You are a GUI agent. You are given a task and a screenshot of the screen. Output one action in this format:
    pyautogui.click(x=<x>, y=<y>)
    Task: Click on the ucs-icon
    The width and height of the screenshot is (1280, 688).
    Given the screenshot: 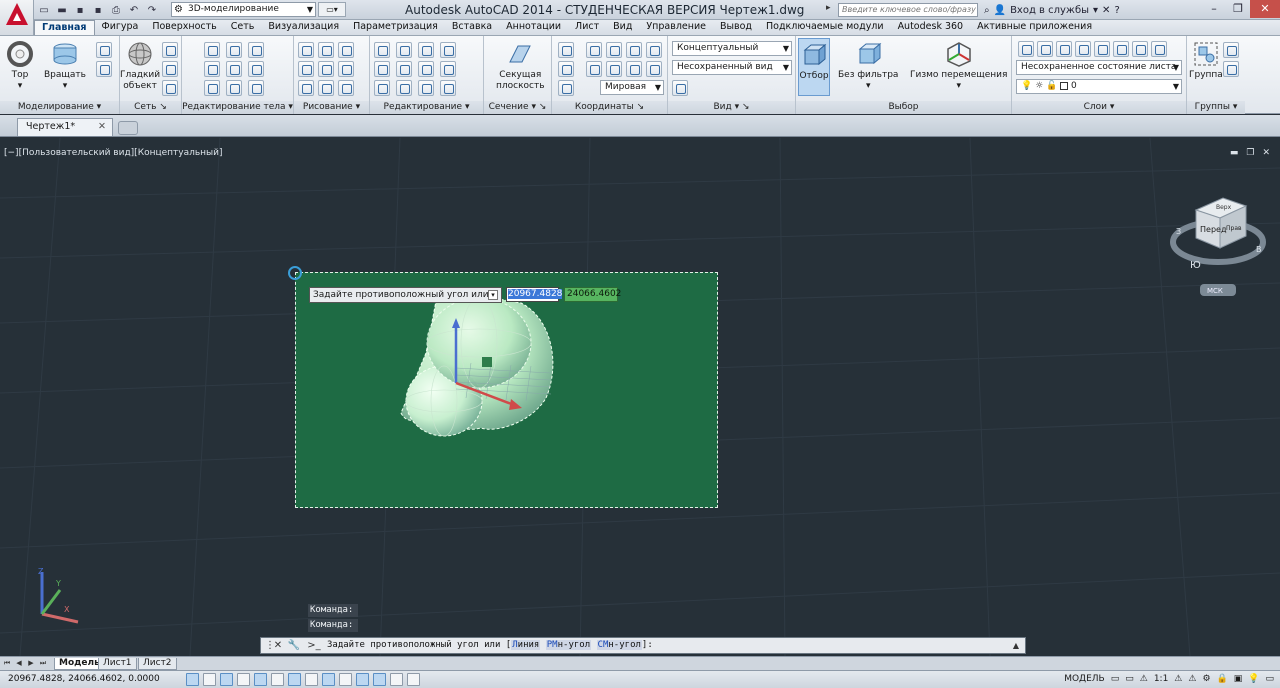 What is the action you would take?
    pyautogui.click(x=566, y=50)
    